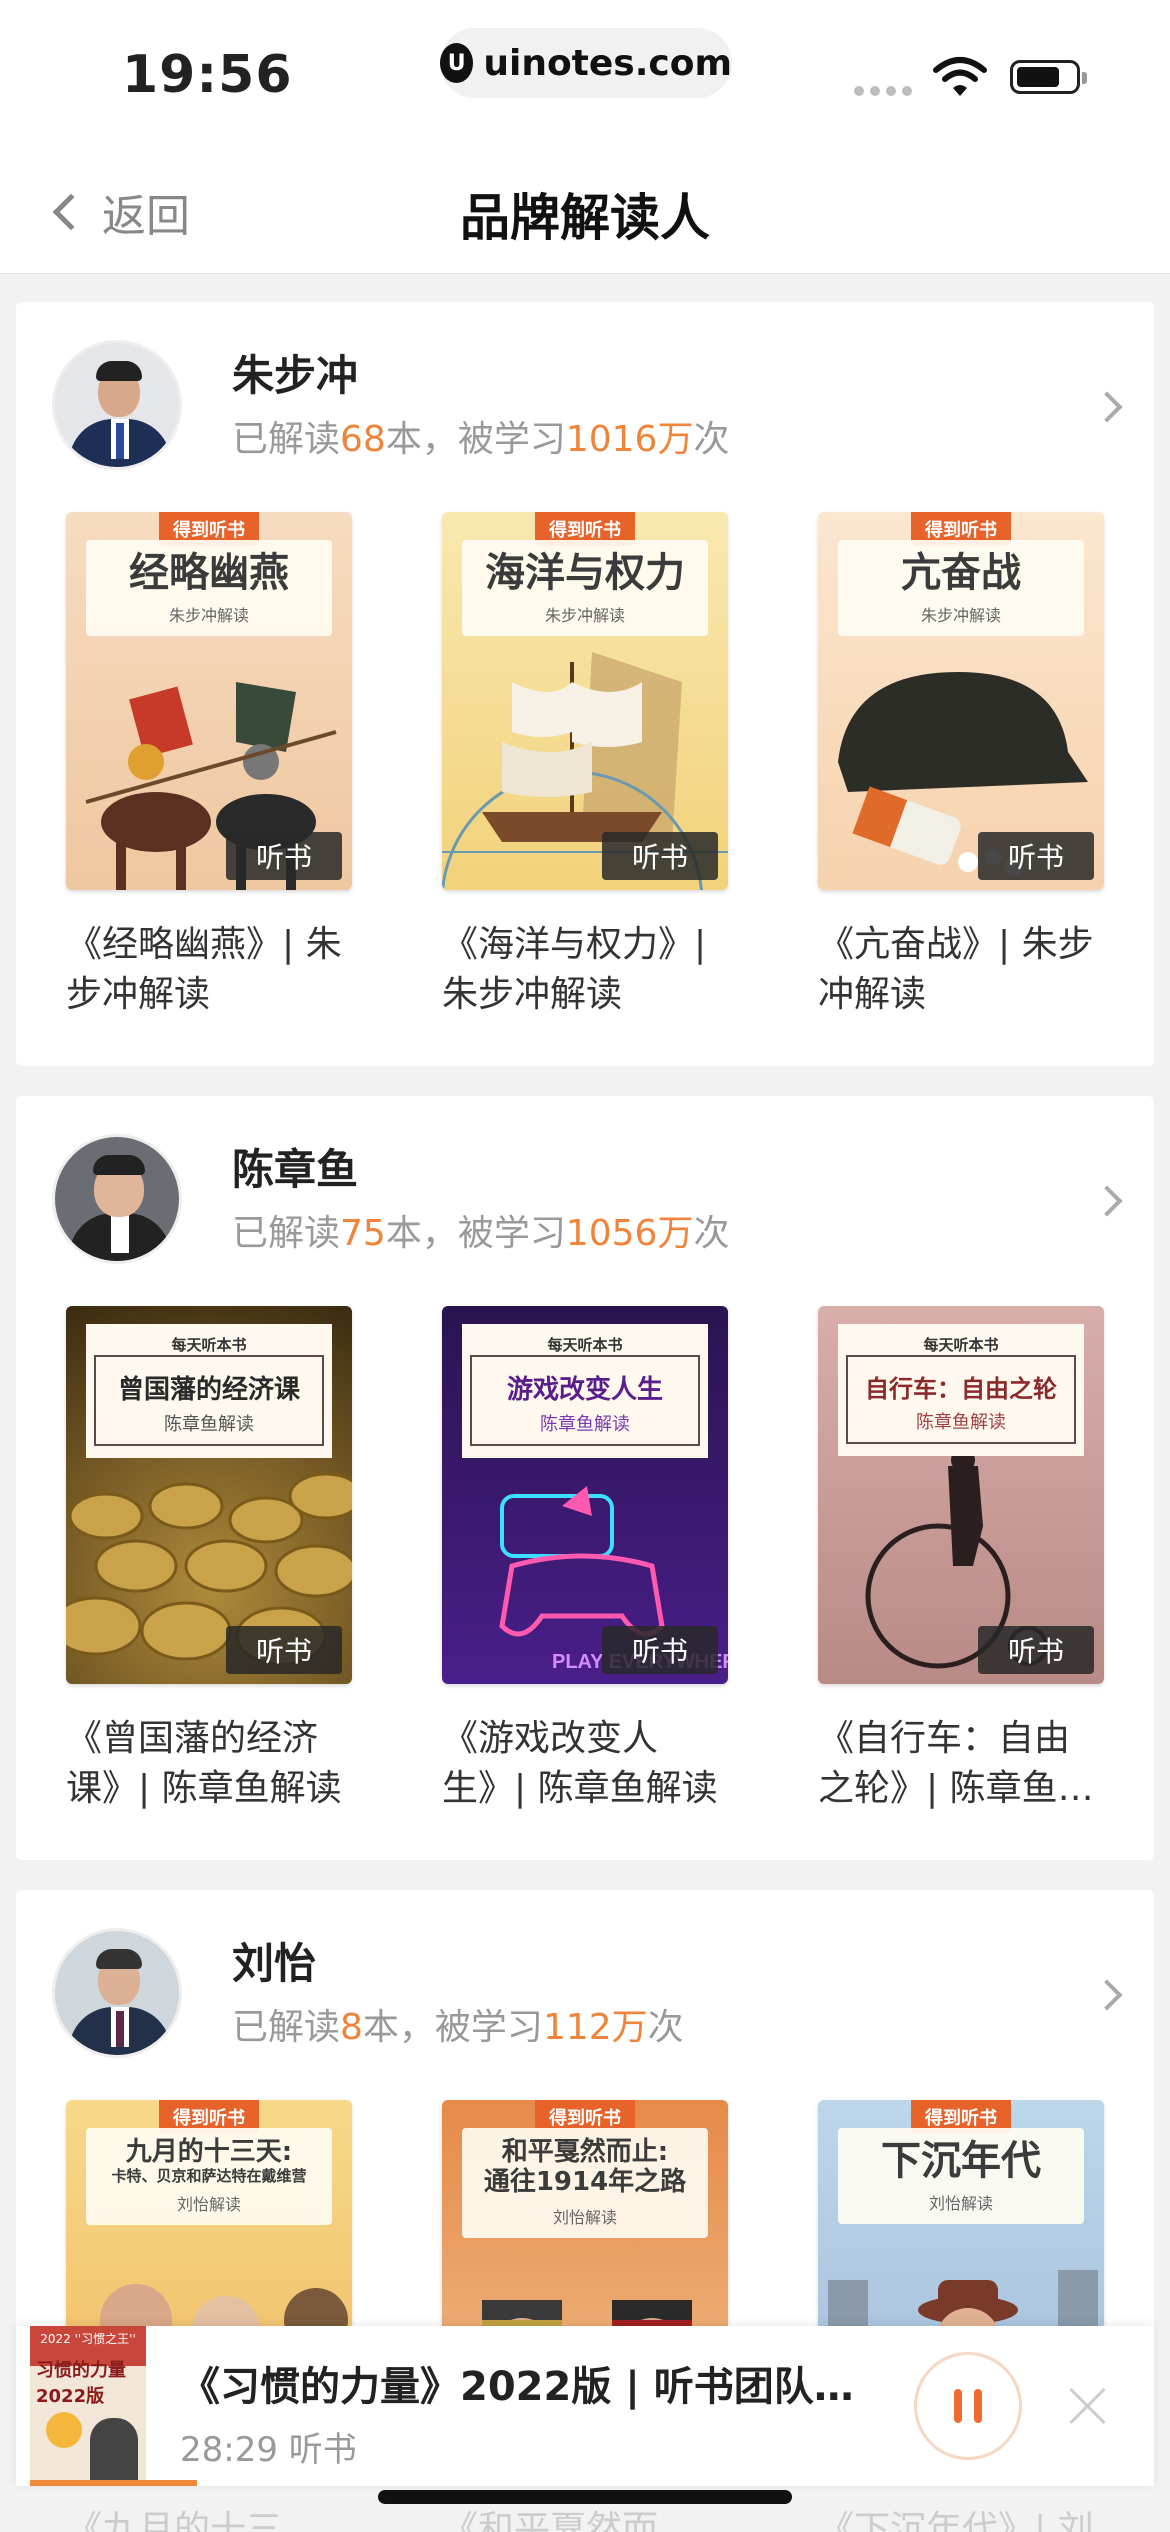 This screenshot has width=1170, height=2532. What do you see at coordinates (209, 701) in the screenshot?
I see `book-cover: 得到听书 经略幽燕 朱步冲解读 听书` at bounding box center [209, 701].